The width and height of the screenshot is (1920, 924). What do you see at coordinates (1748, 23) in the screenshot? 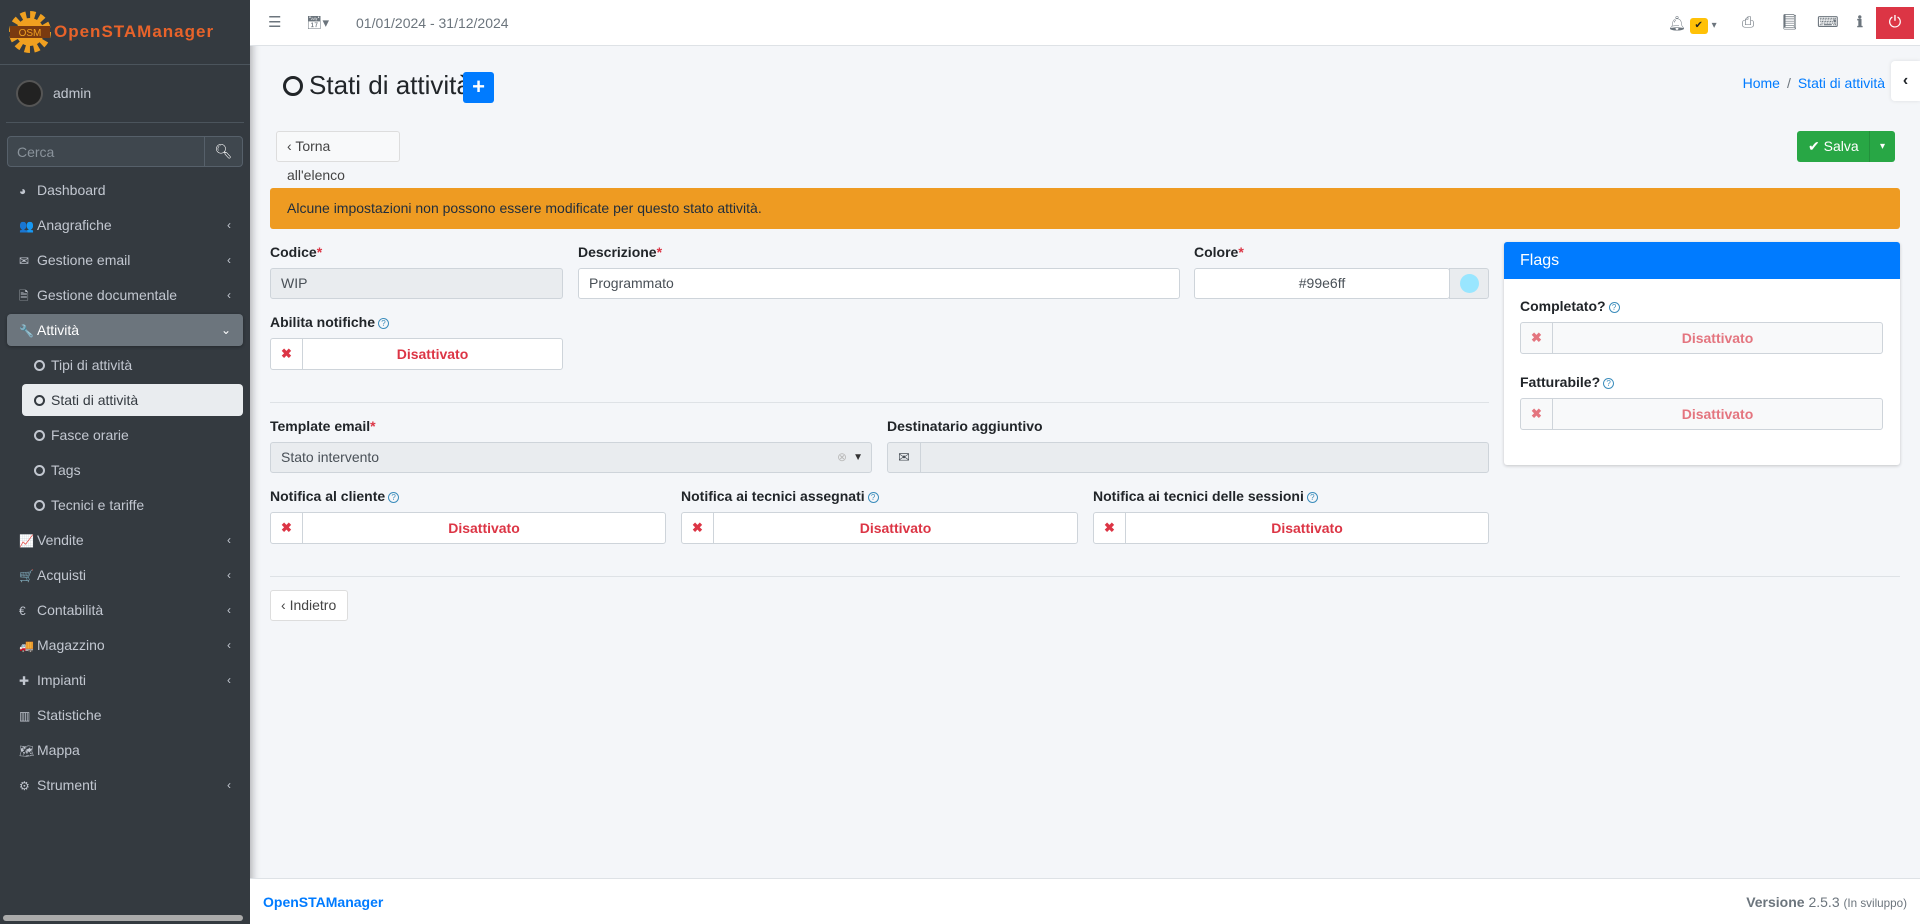
I see `print-icon: ⎙` at bounding box center [1748, 23].